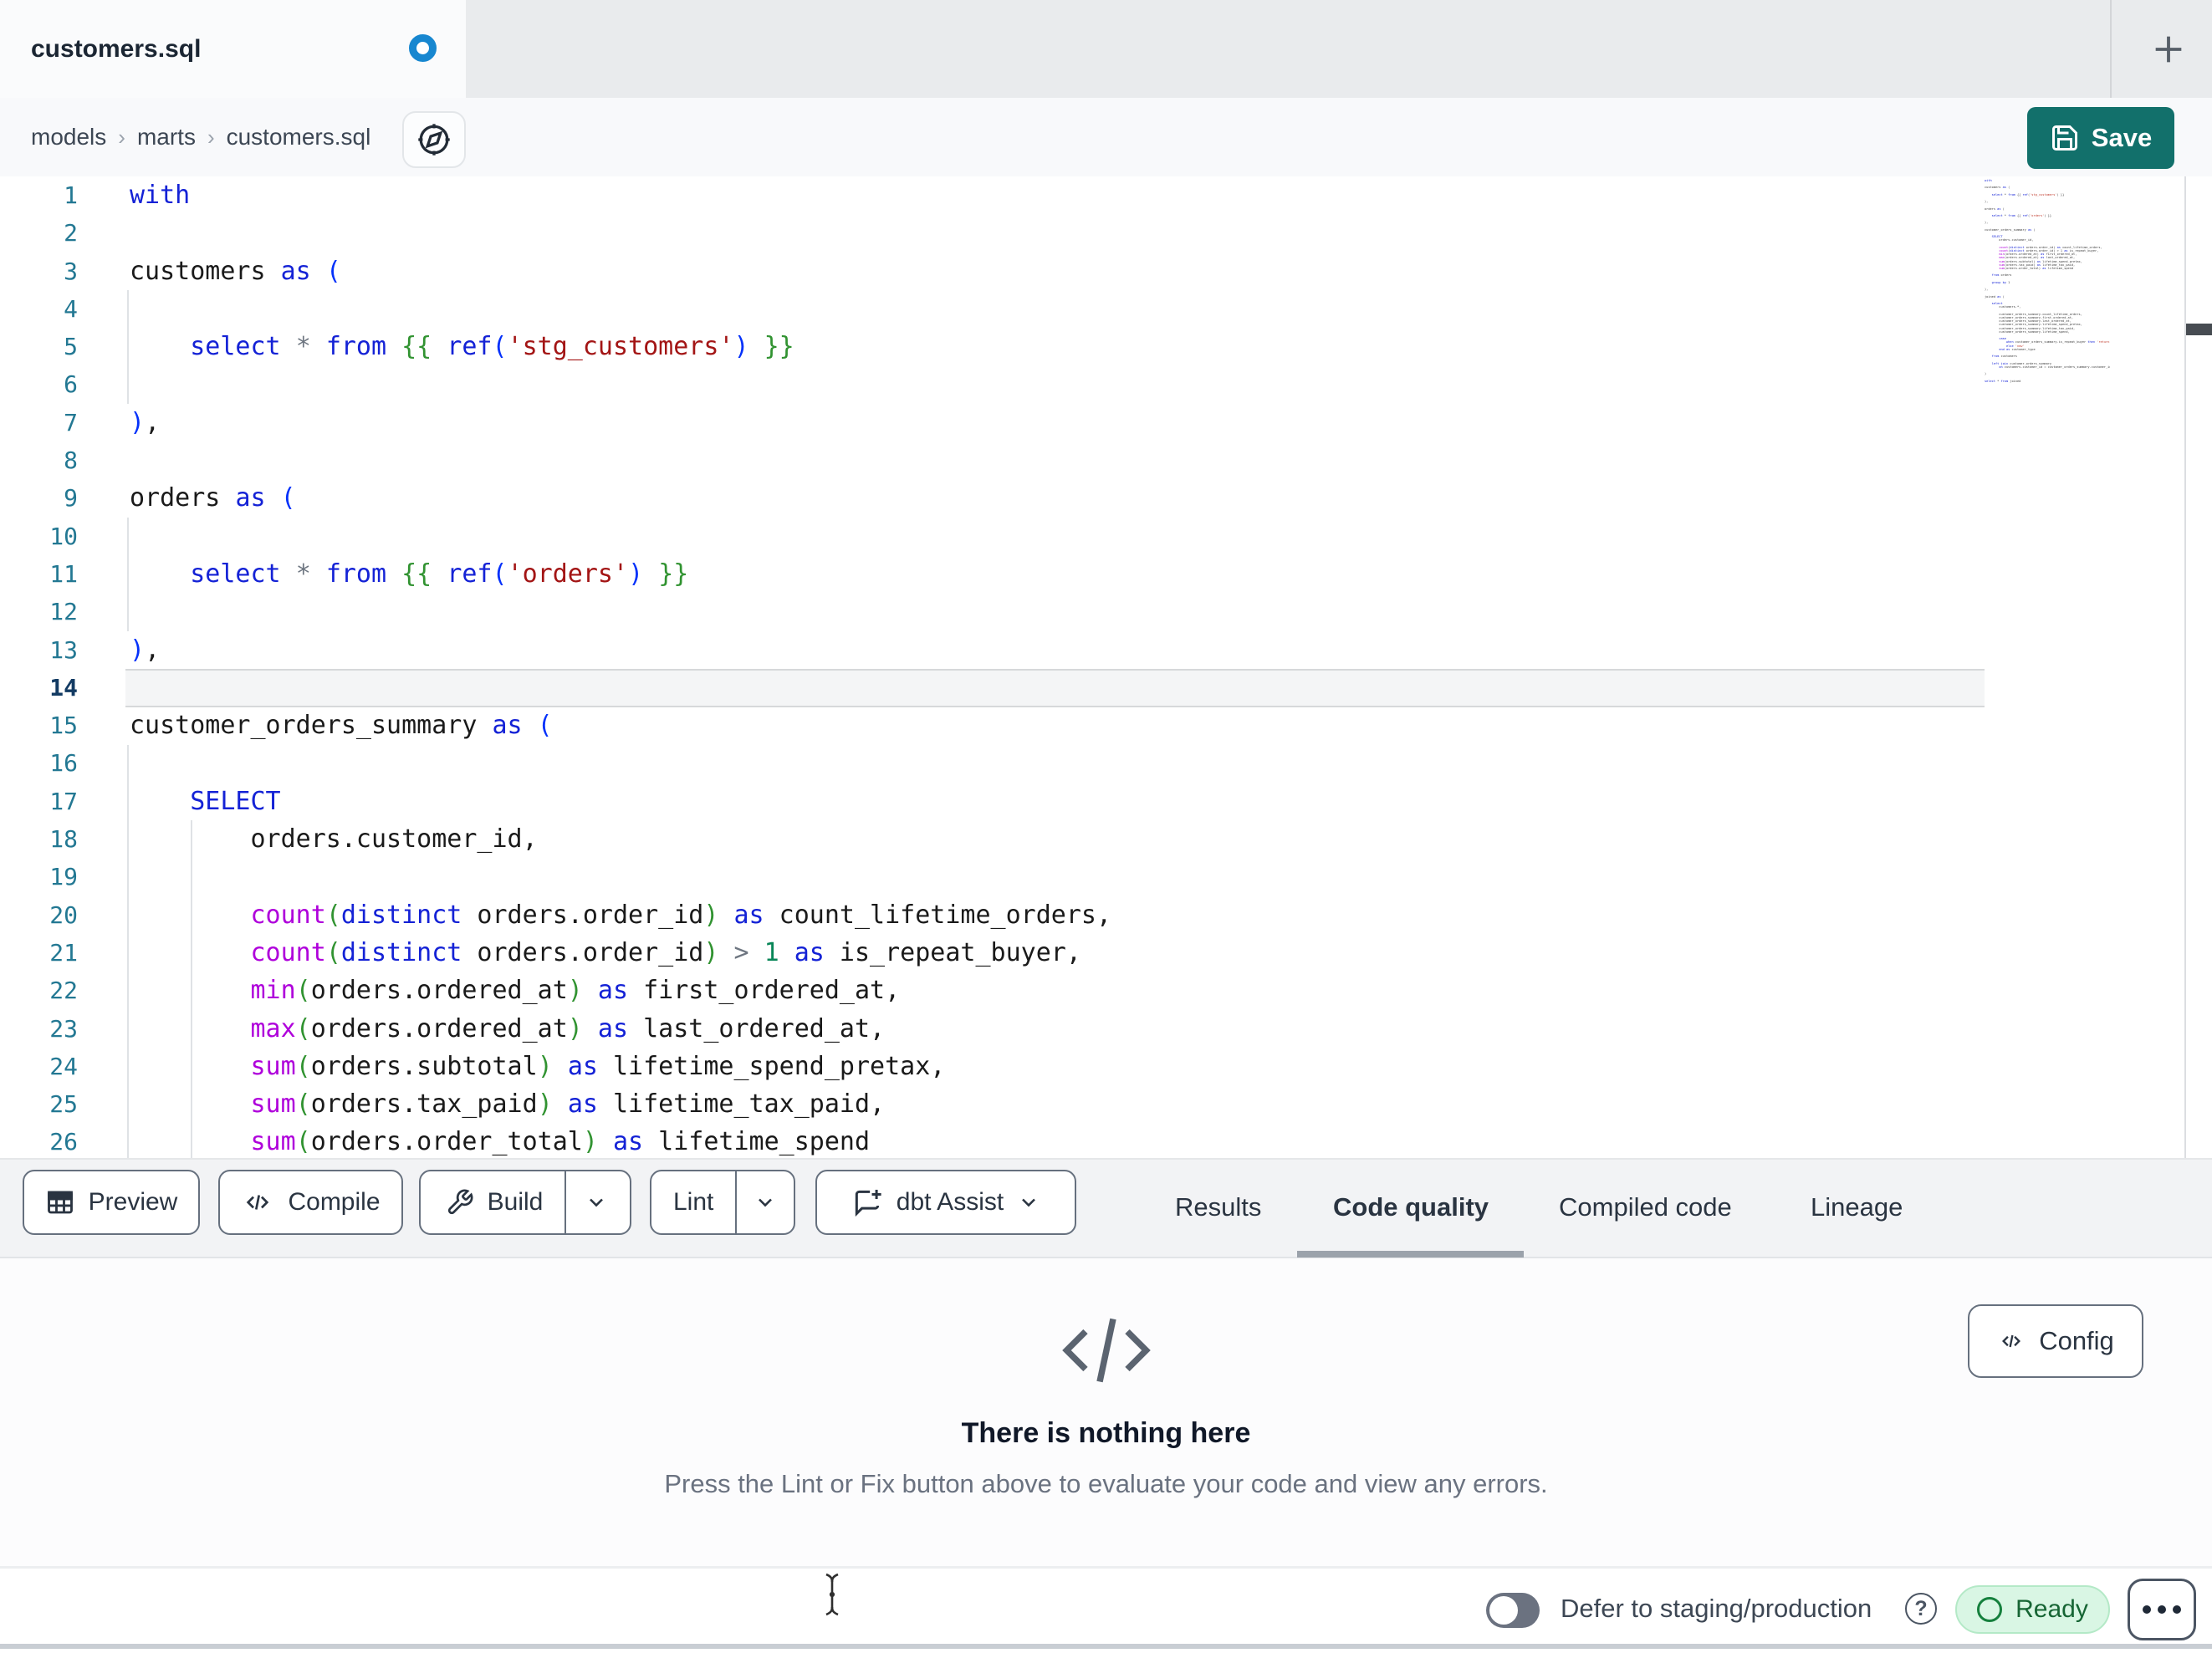  Describe the element at coordinates (62, 1066) in the screenshot. I see `line-number: 24` at that location.